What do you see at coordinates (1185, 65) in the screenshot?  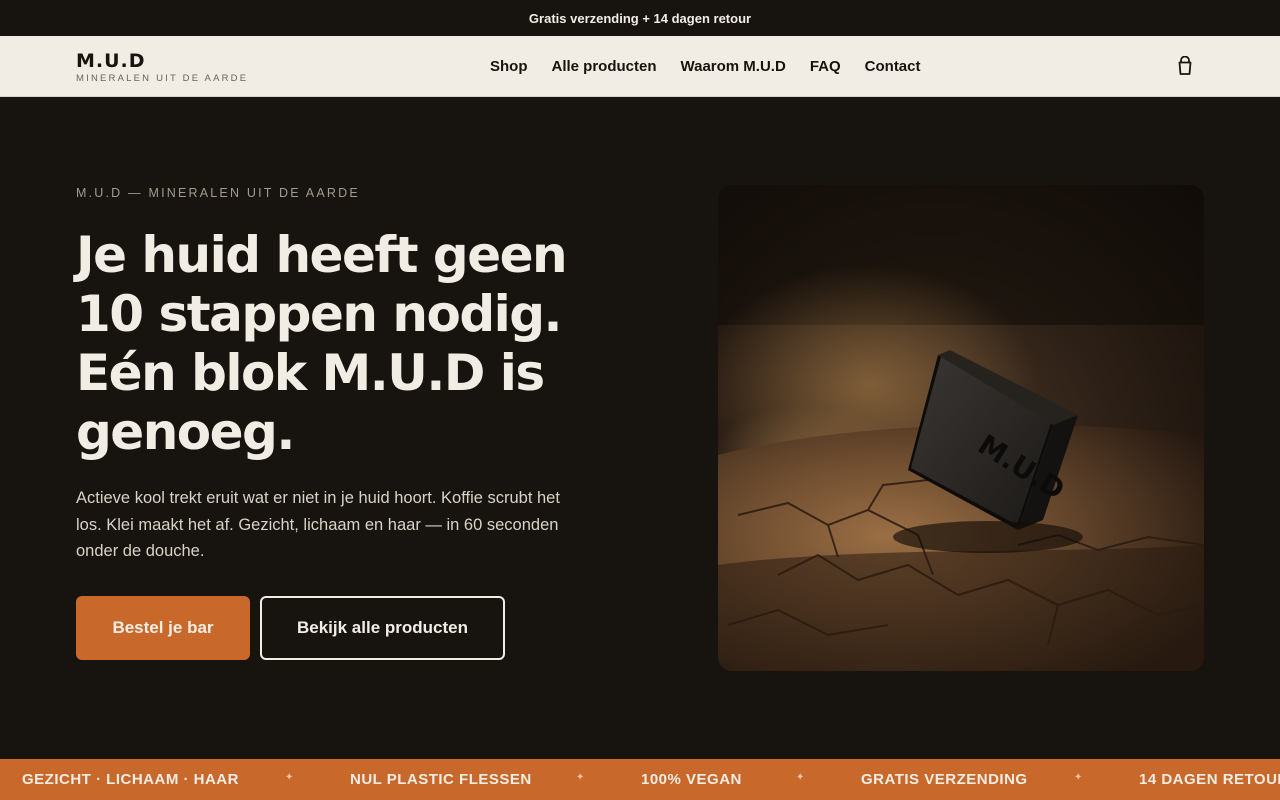 I see `cart-icon` at bounding box center [1185, 65].